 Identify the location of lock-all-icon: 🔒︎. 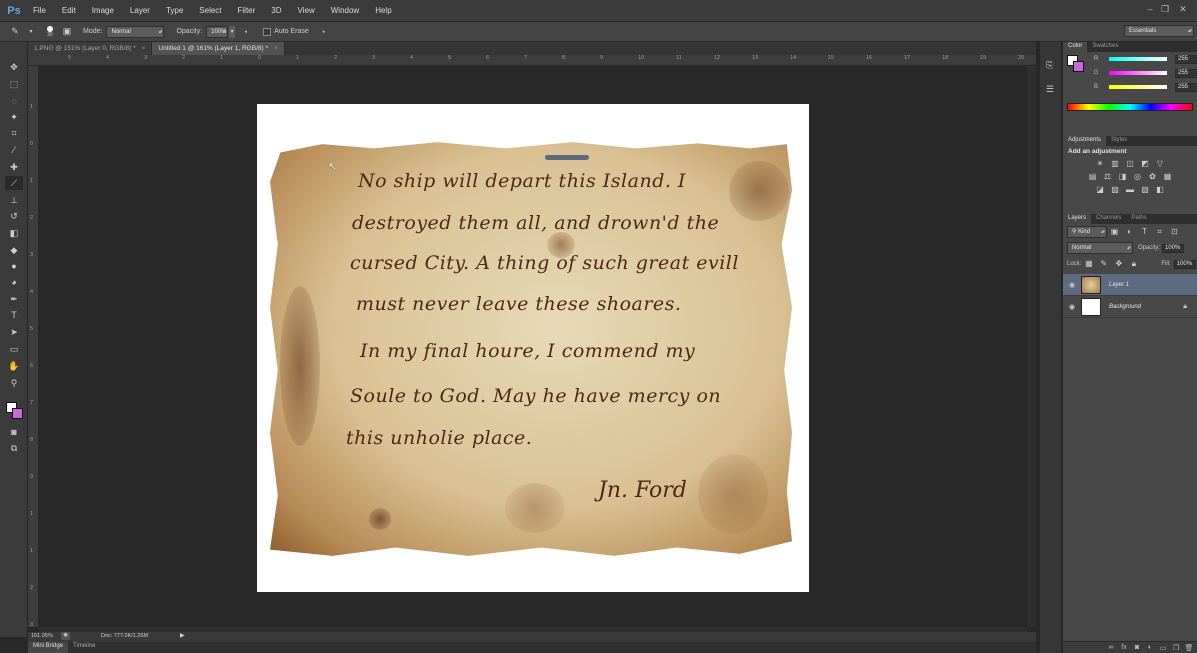
(1133, 264).